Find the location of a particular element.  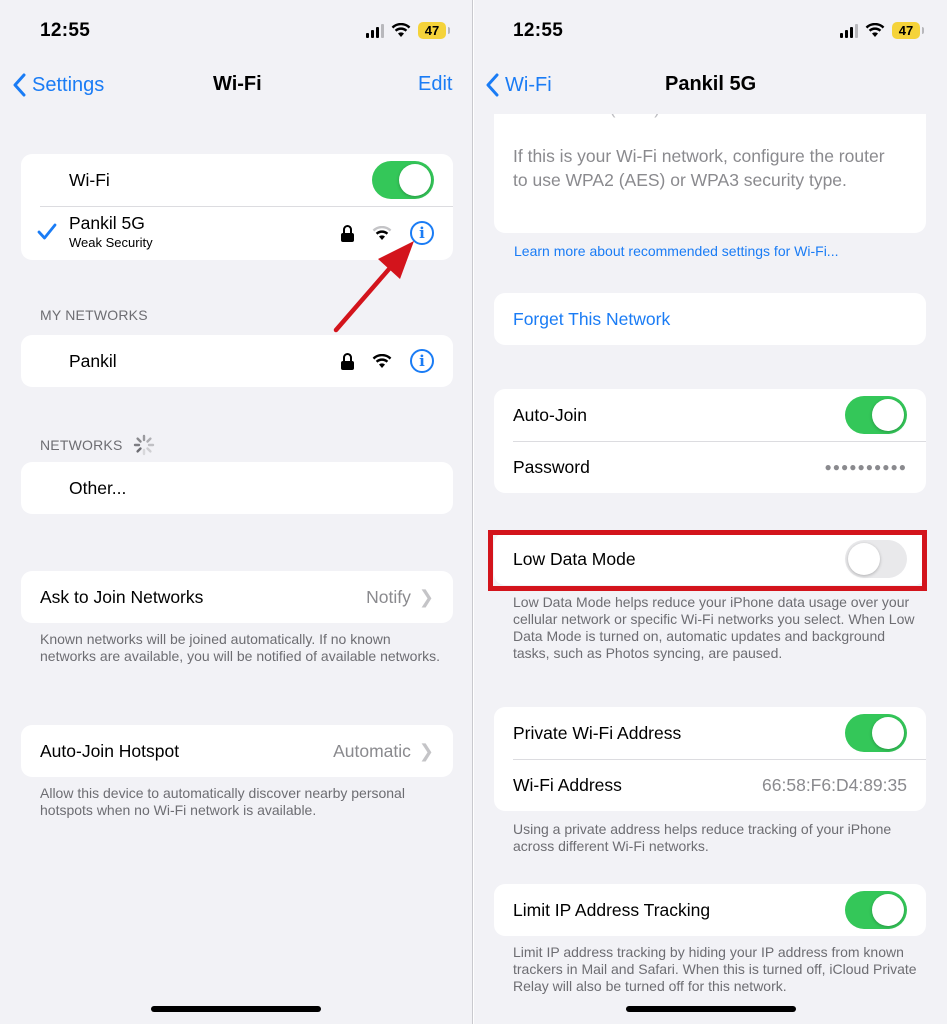

info-icon: i is located at coordinates (422, 361).